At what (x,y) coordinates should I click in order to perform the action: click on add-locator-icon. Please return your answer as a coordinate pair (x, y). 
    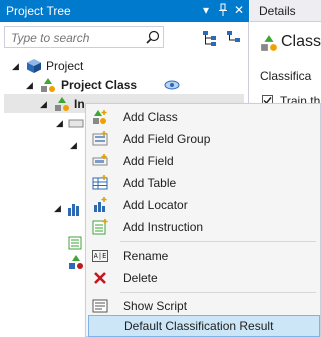
    Looking at the image, I should click on (100, 205).